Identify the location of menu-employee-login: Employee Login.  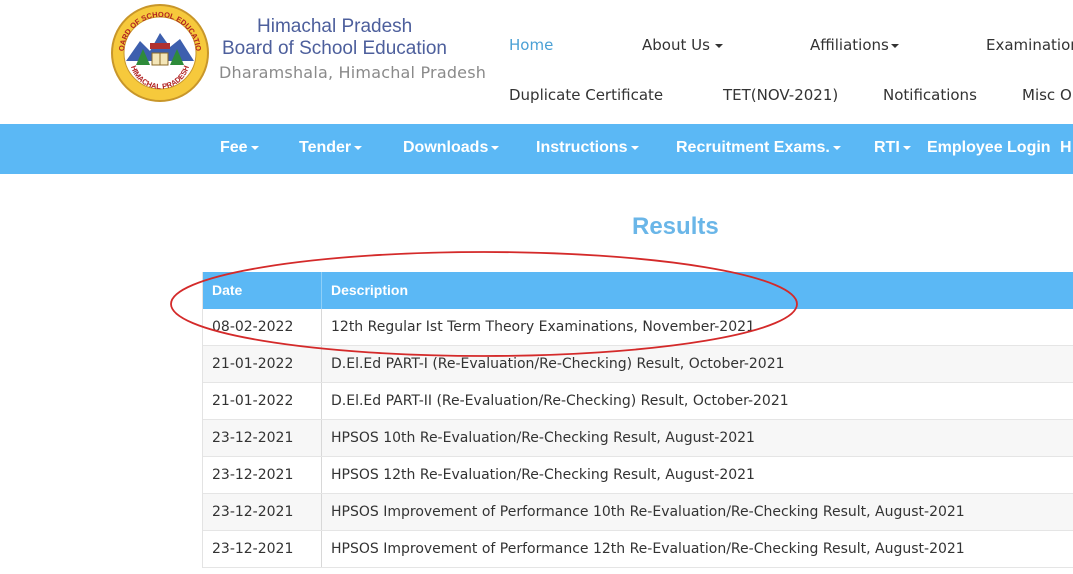
(989, 148).